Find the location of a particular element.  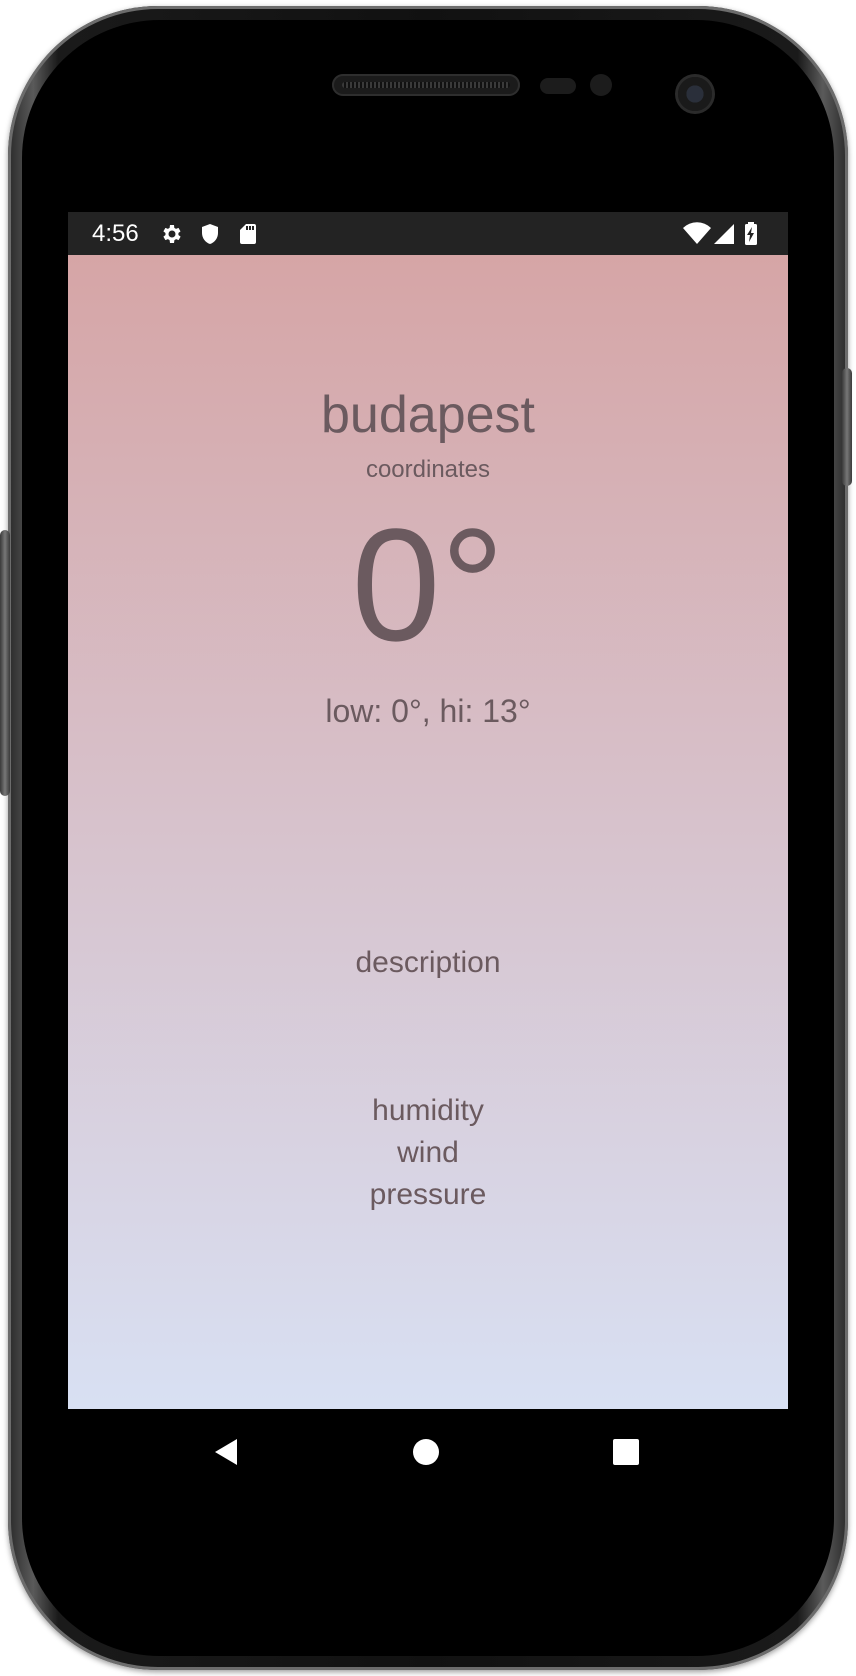

shield-icon is located at coordinates (210, 234).